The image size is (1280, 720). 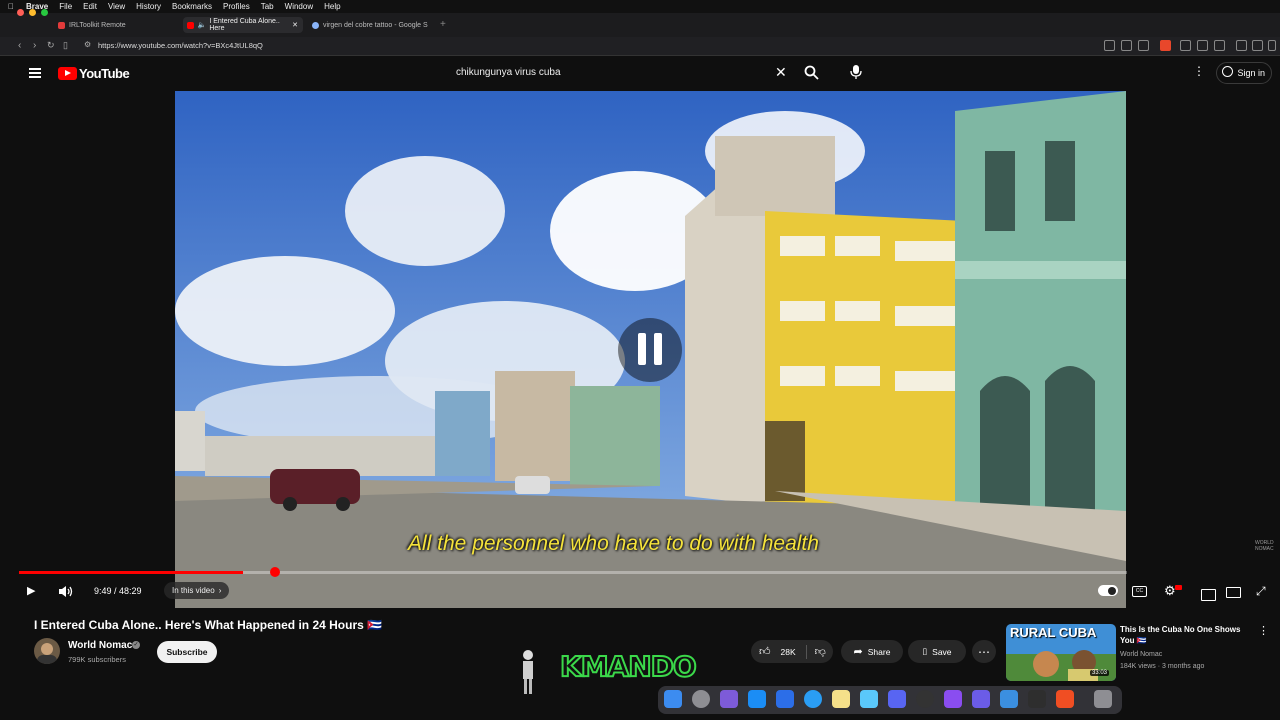 What do you see at coordinates (1126, 45) in the screenshot?
I see `zoom-icon` at bounding box center [1126, 45].